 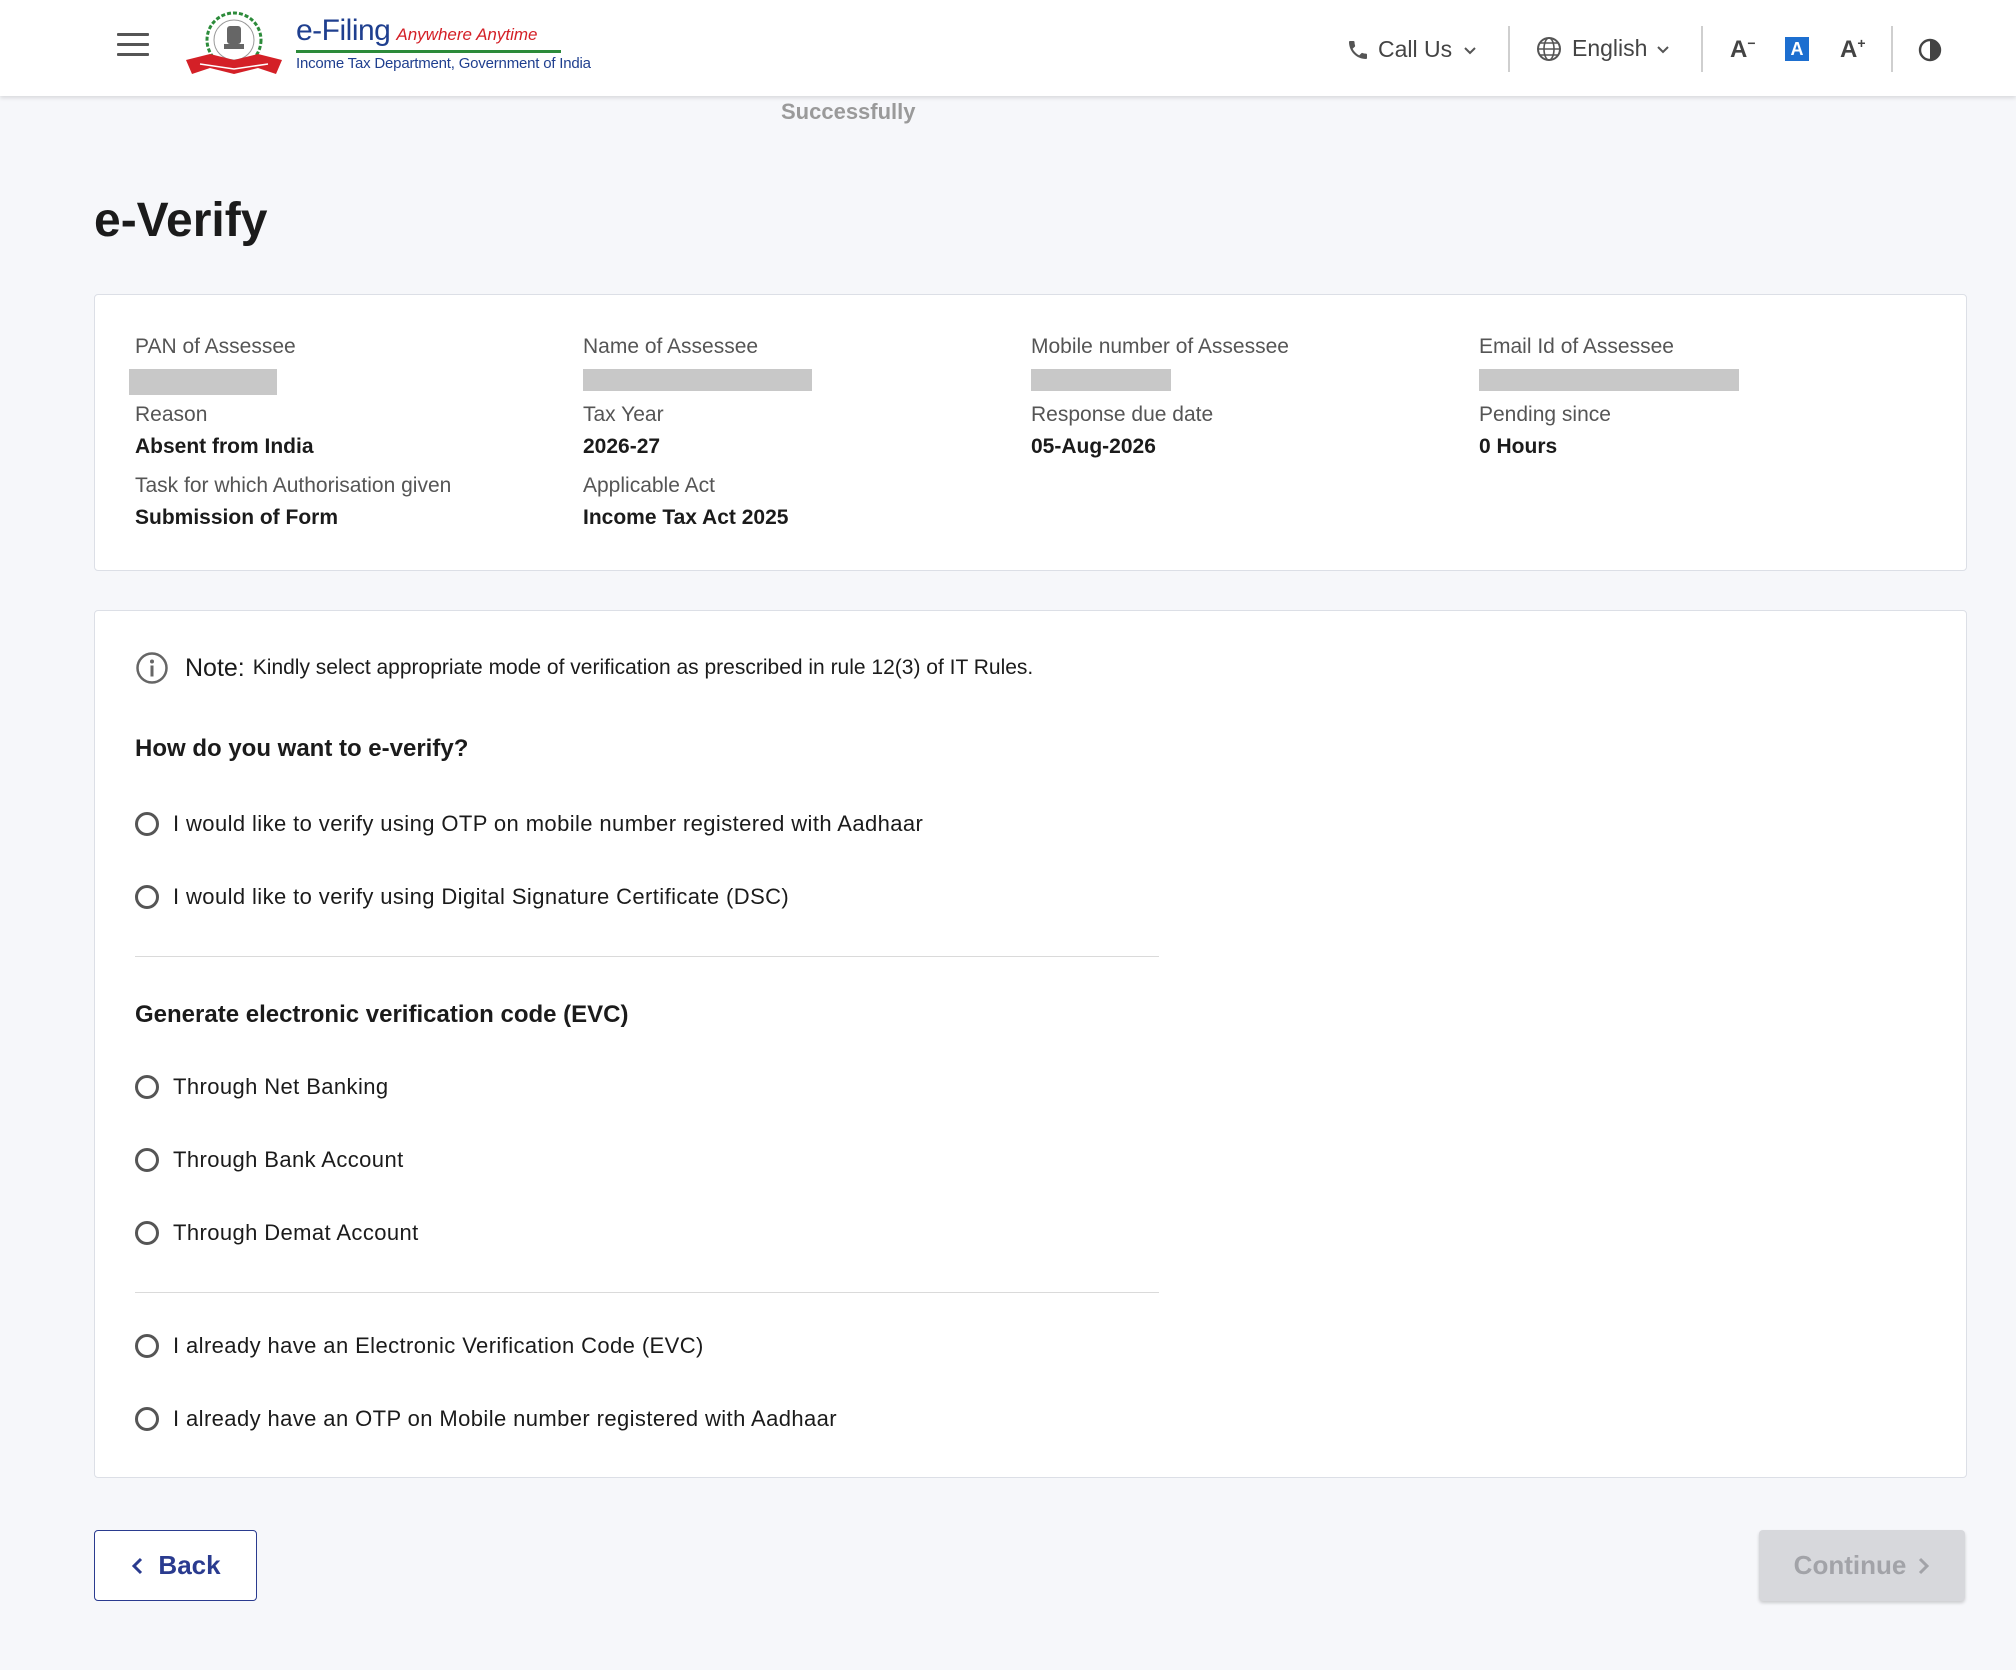 I want to click on font-decrease-button: A−, so click(x=1743, y=49).